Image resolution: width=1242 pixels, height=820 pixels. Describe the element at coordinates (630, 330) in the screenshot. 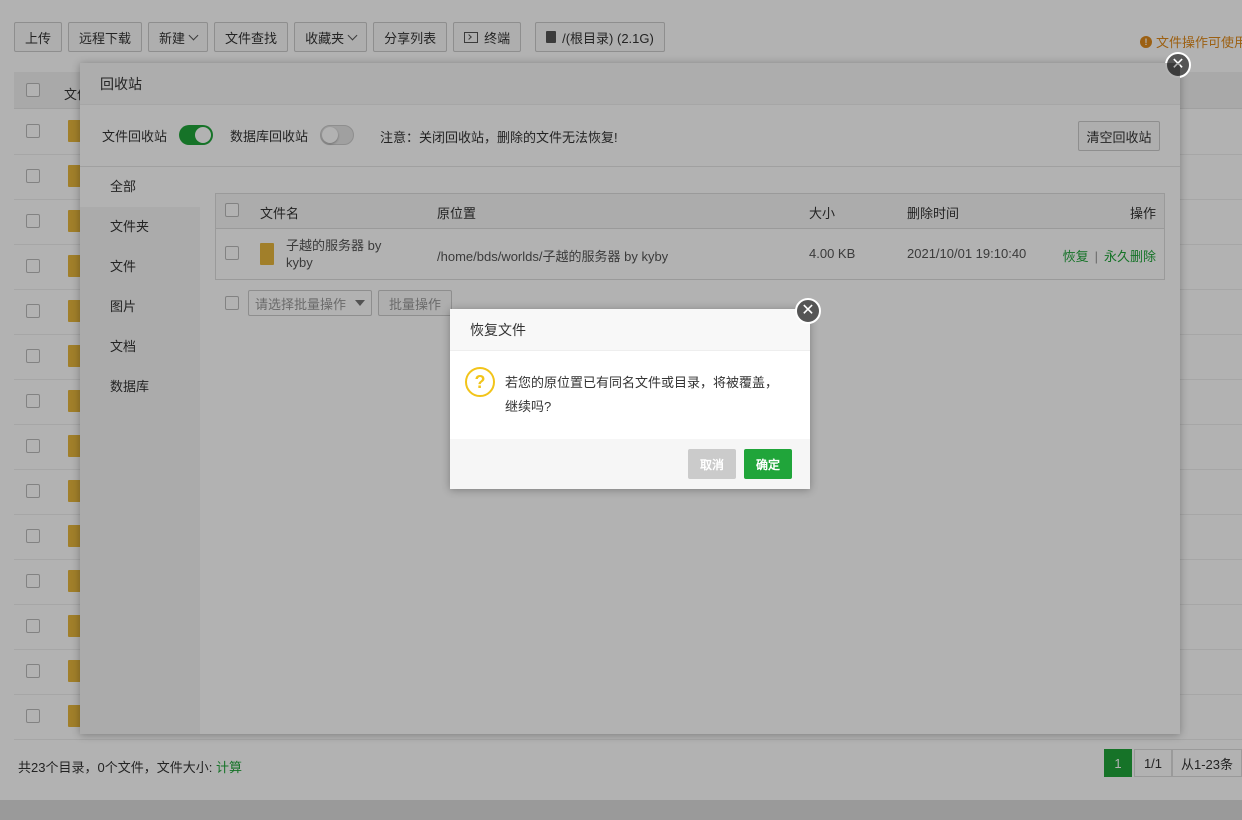

I see `confirm-title: 恢复文件` at that location.